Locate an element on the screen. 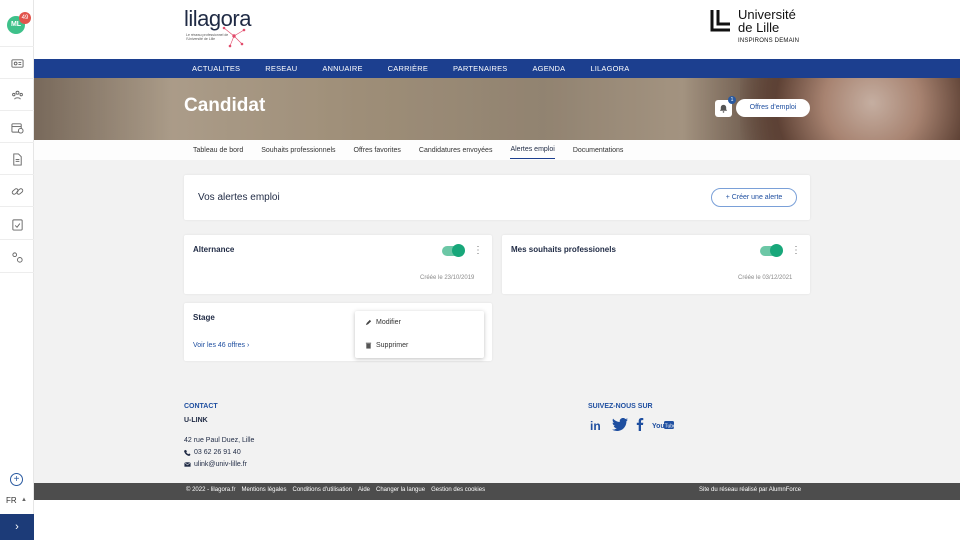  youtube-icon: YouTube is located at coordinates (663, 425).